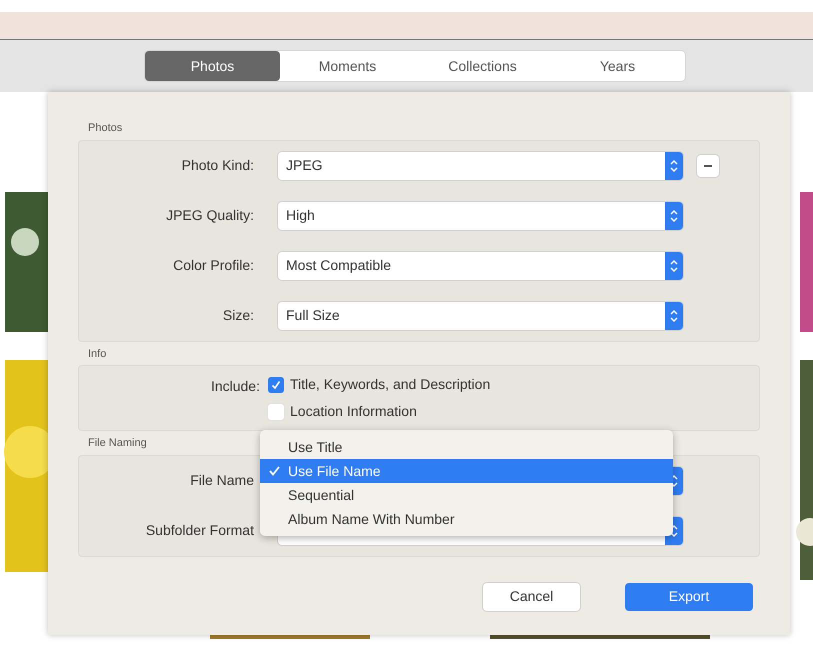  Describe the element at coordinates (235, 386) in the screenshot. I see `field-label: Include:` at that location.